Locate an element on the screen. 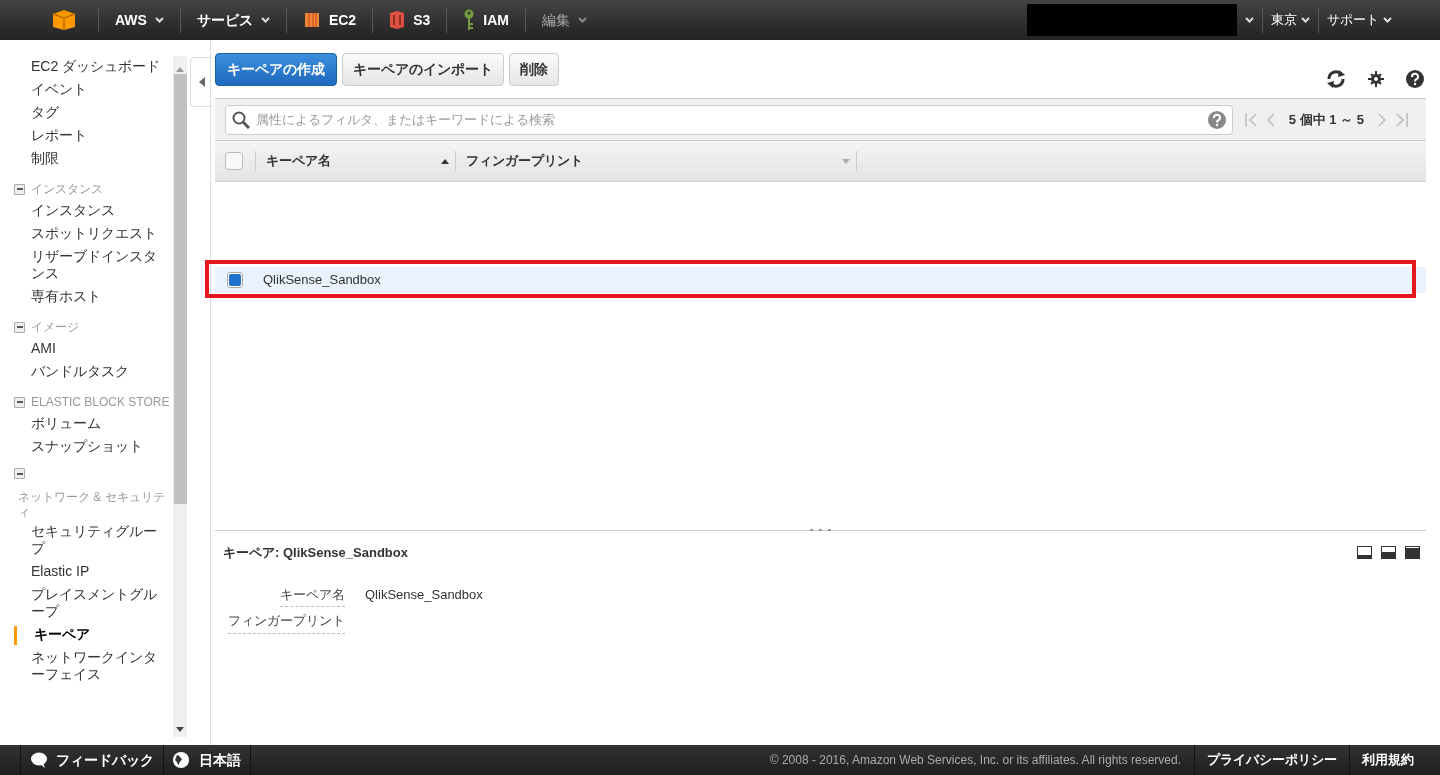  table-cell-text: QlikSense_Sandbox is located at coordinates (322, 280).